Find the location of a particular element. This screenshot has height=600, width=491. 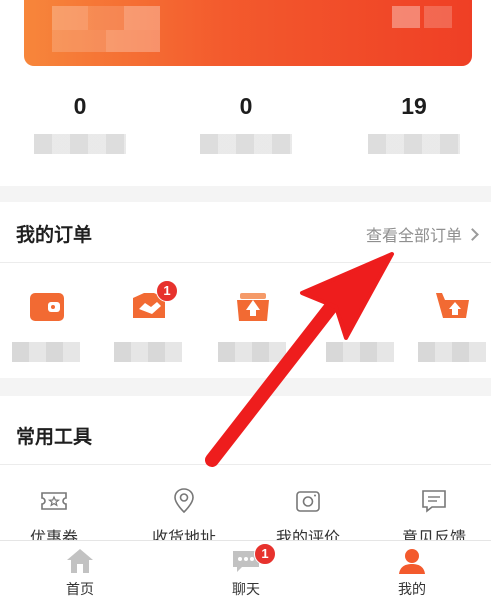

tools-title: 常用工具 is located at coordinates (54, 437).